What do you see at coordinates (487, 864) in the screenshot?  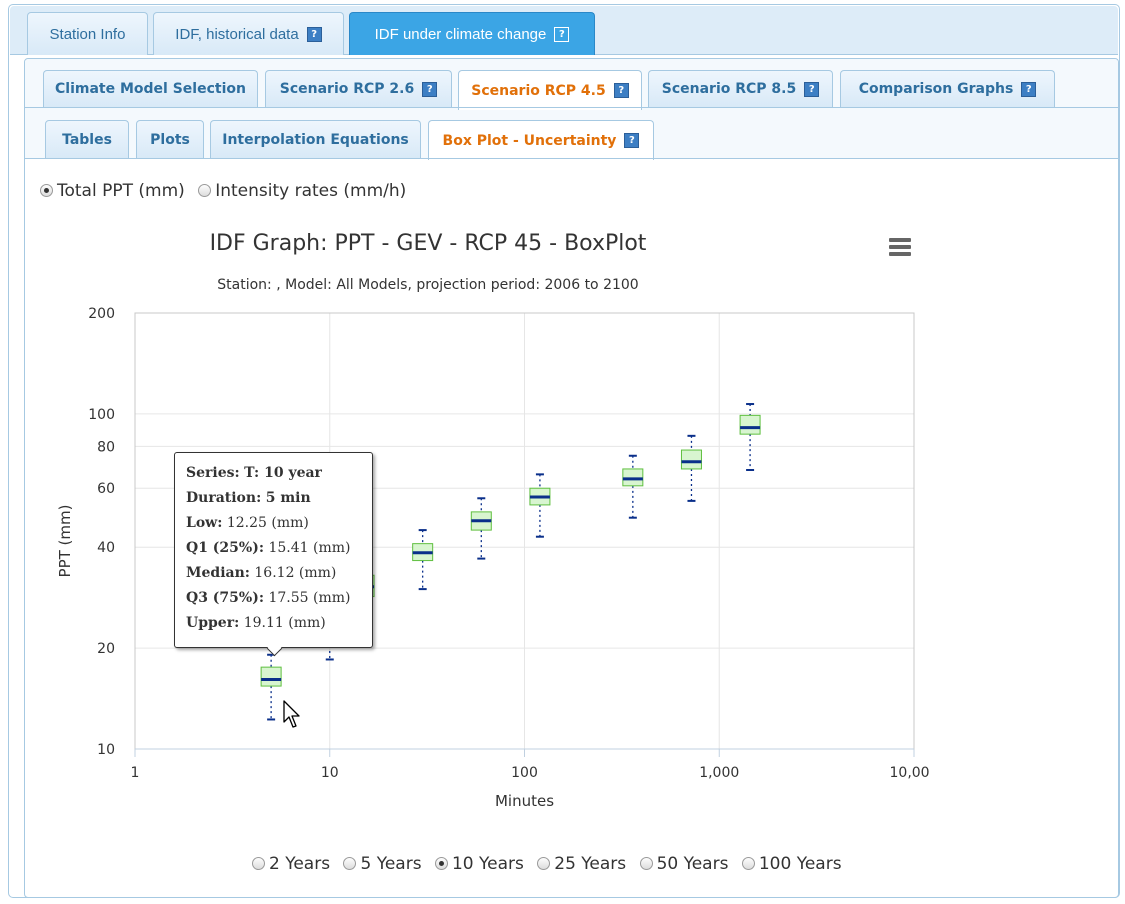 I see `radio-label: 10 Years` at bounding box center [487, 864].